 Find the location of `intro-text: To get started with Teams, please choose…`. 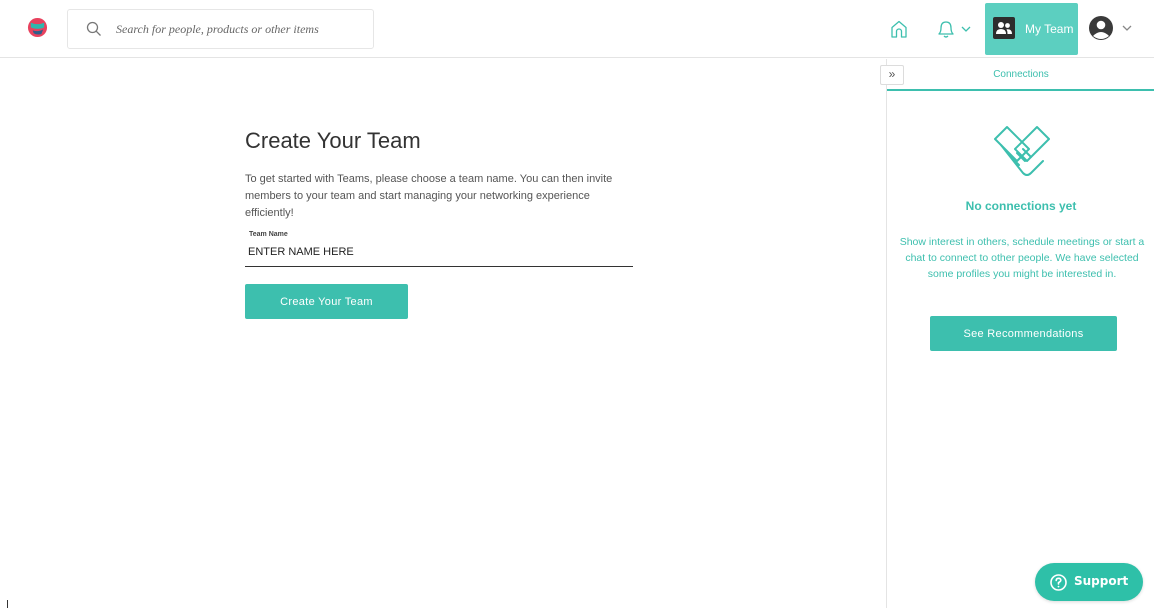

intro-text: To get started with Teams, please choose… is located at coordinates (429, 196).